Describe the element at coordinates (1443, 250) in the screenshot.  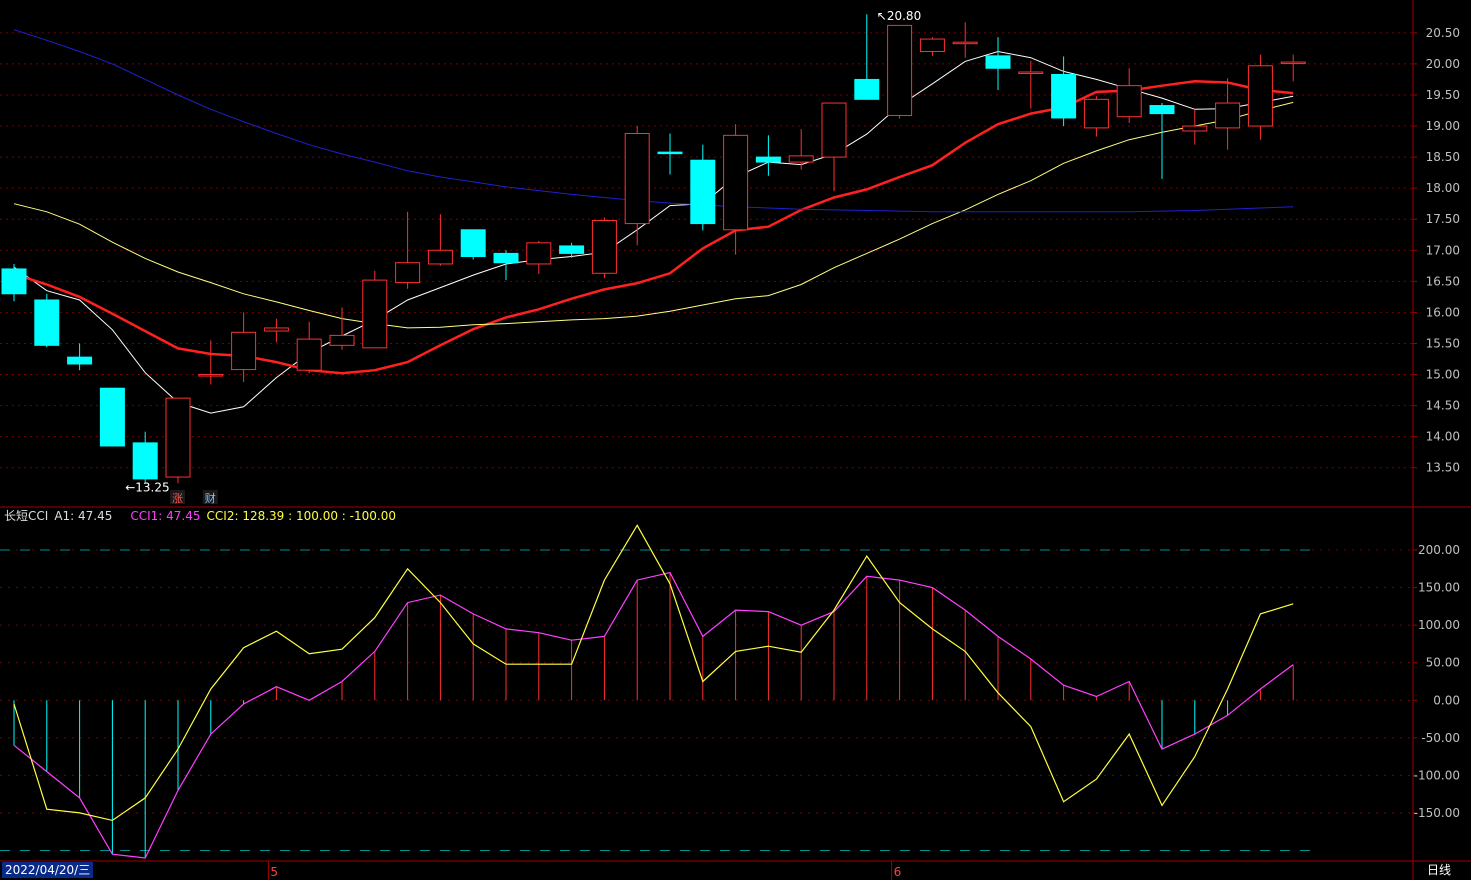
I see `price-tick-label: 17.00` at that location.